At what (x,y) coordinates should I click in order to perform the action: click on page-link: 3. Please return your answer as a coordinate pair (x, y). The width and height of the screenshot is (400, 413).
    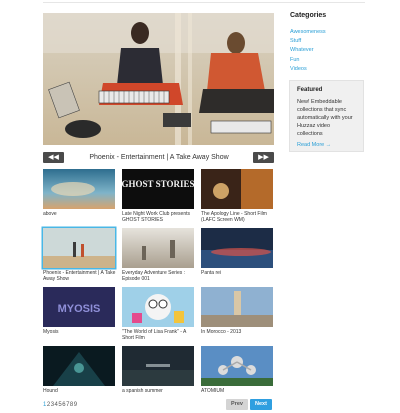
    Looking at the image, I should click on (52, 405).